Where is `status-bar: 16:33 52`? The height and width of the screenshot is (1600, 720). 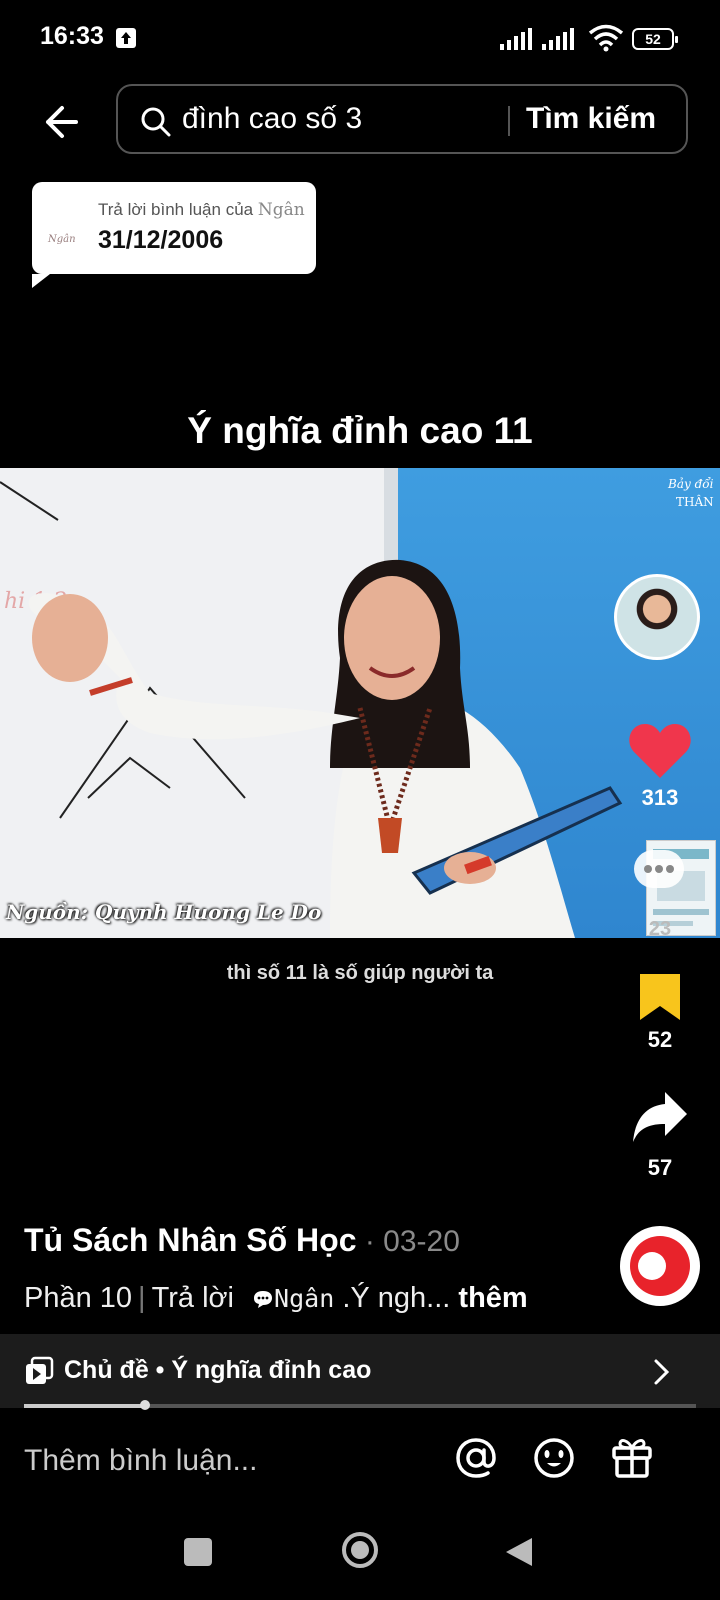 status-bar: 16:33 52 is located at coordinates (360, 40).